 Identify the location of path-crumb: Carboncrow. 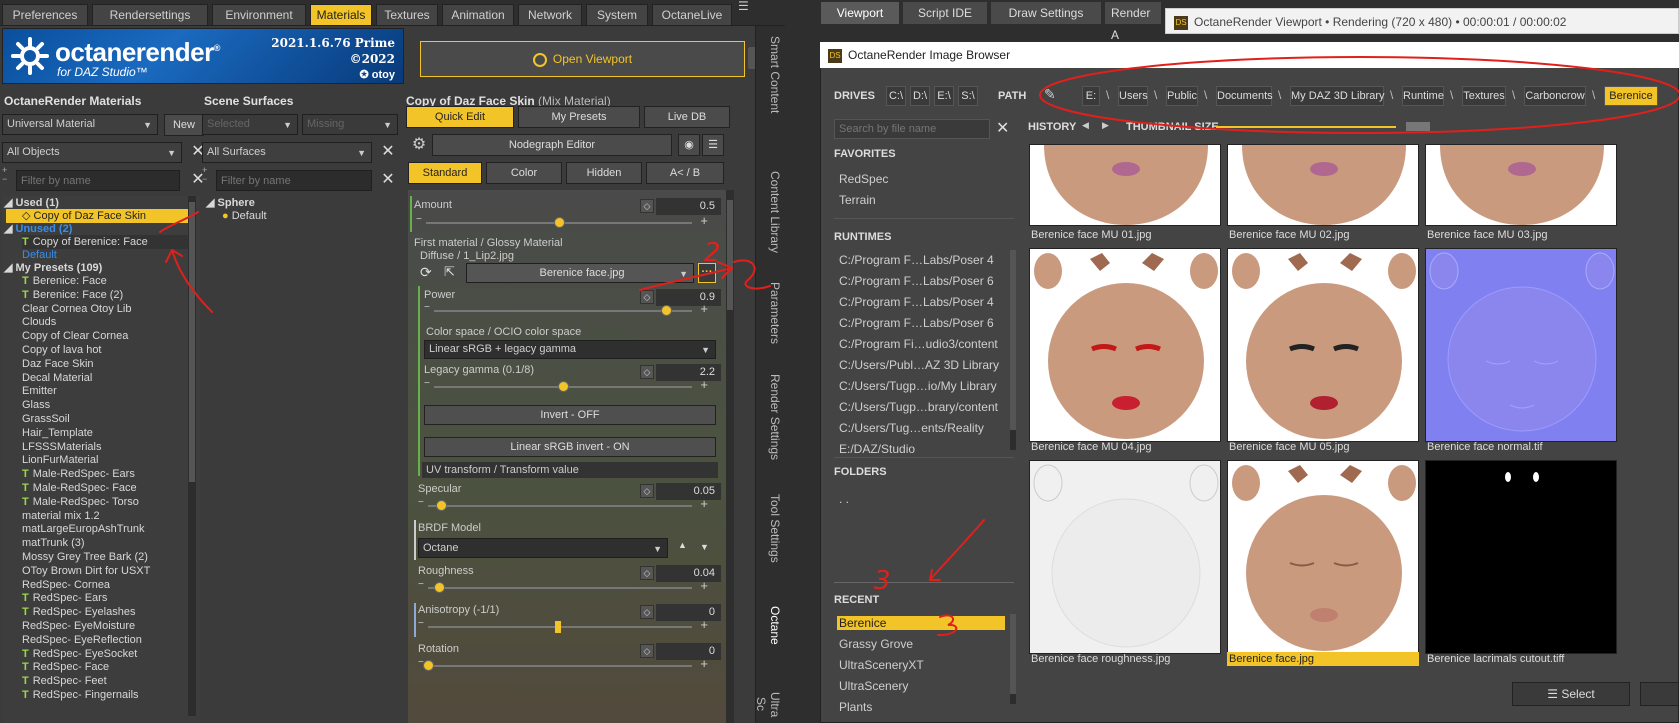
(1555, 96).